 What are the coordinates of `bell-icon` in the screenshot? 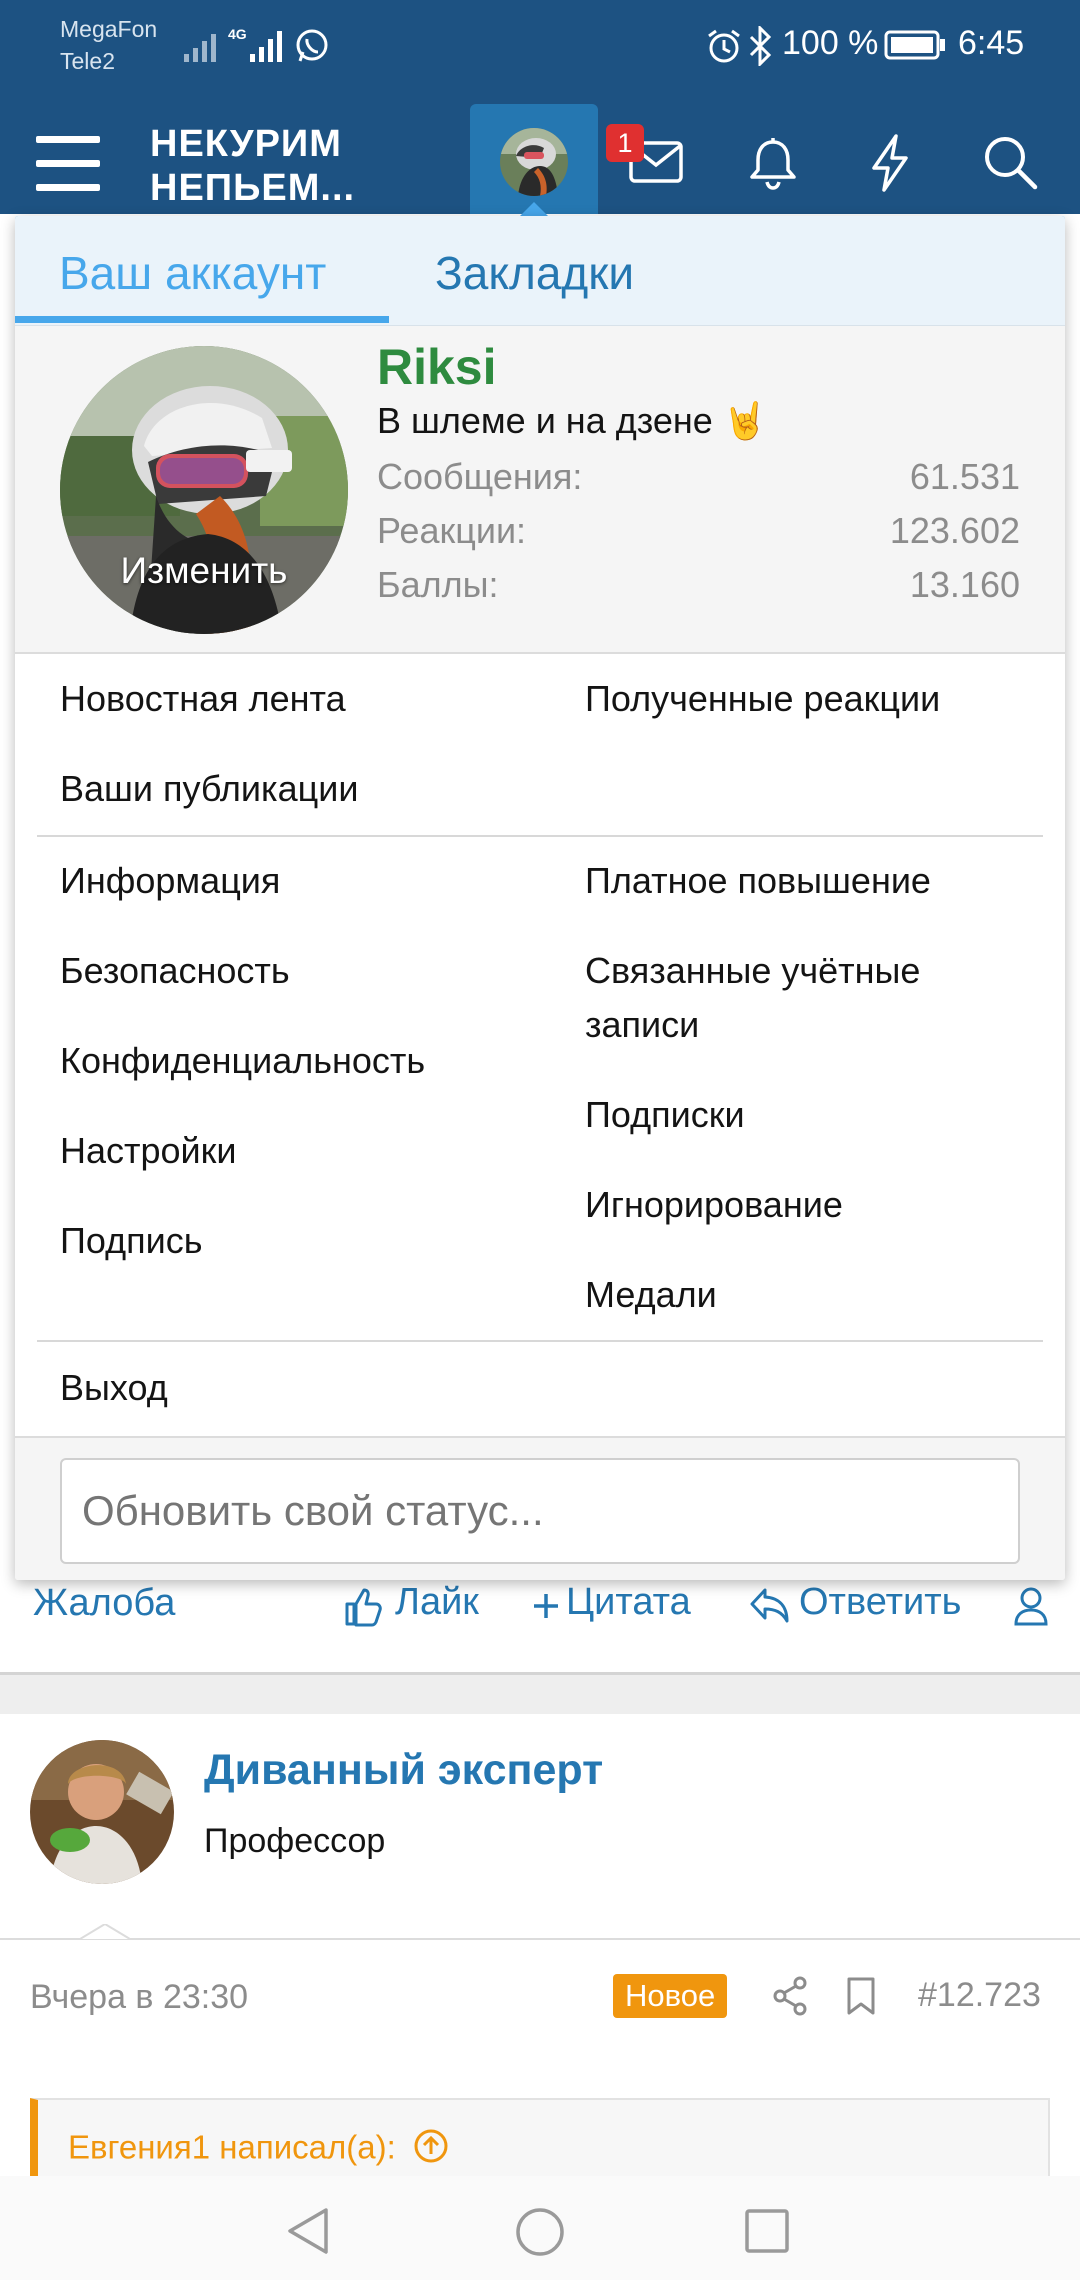 It's located at (773, 165).